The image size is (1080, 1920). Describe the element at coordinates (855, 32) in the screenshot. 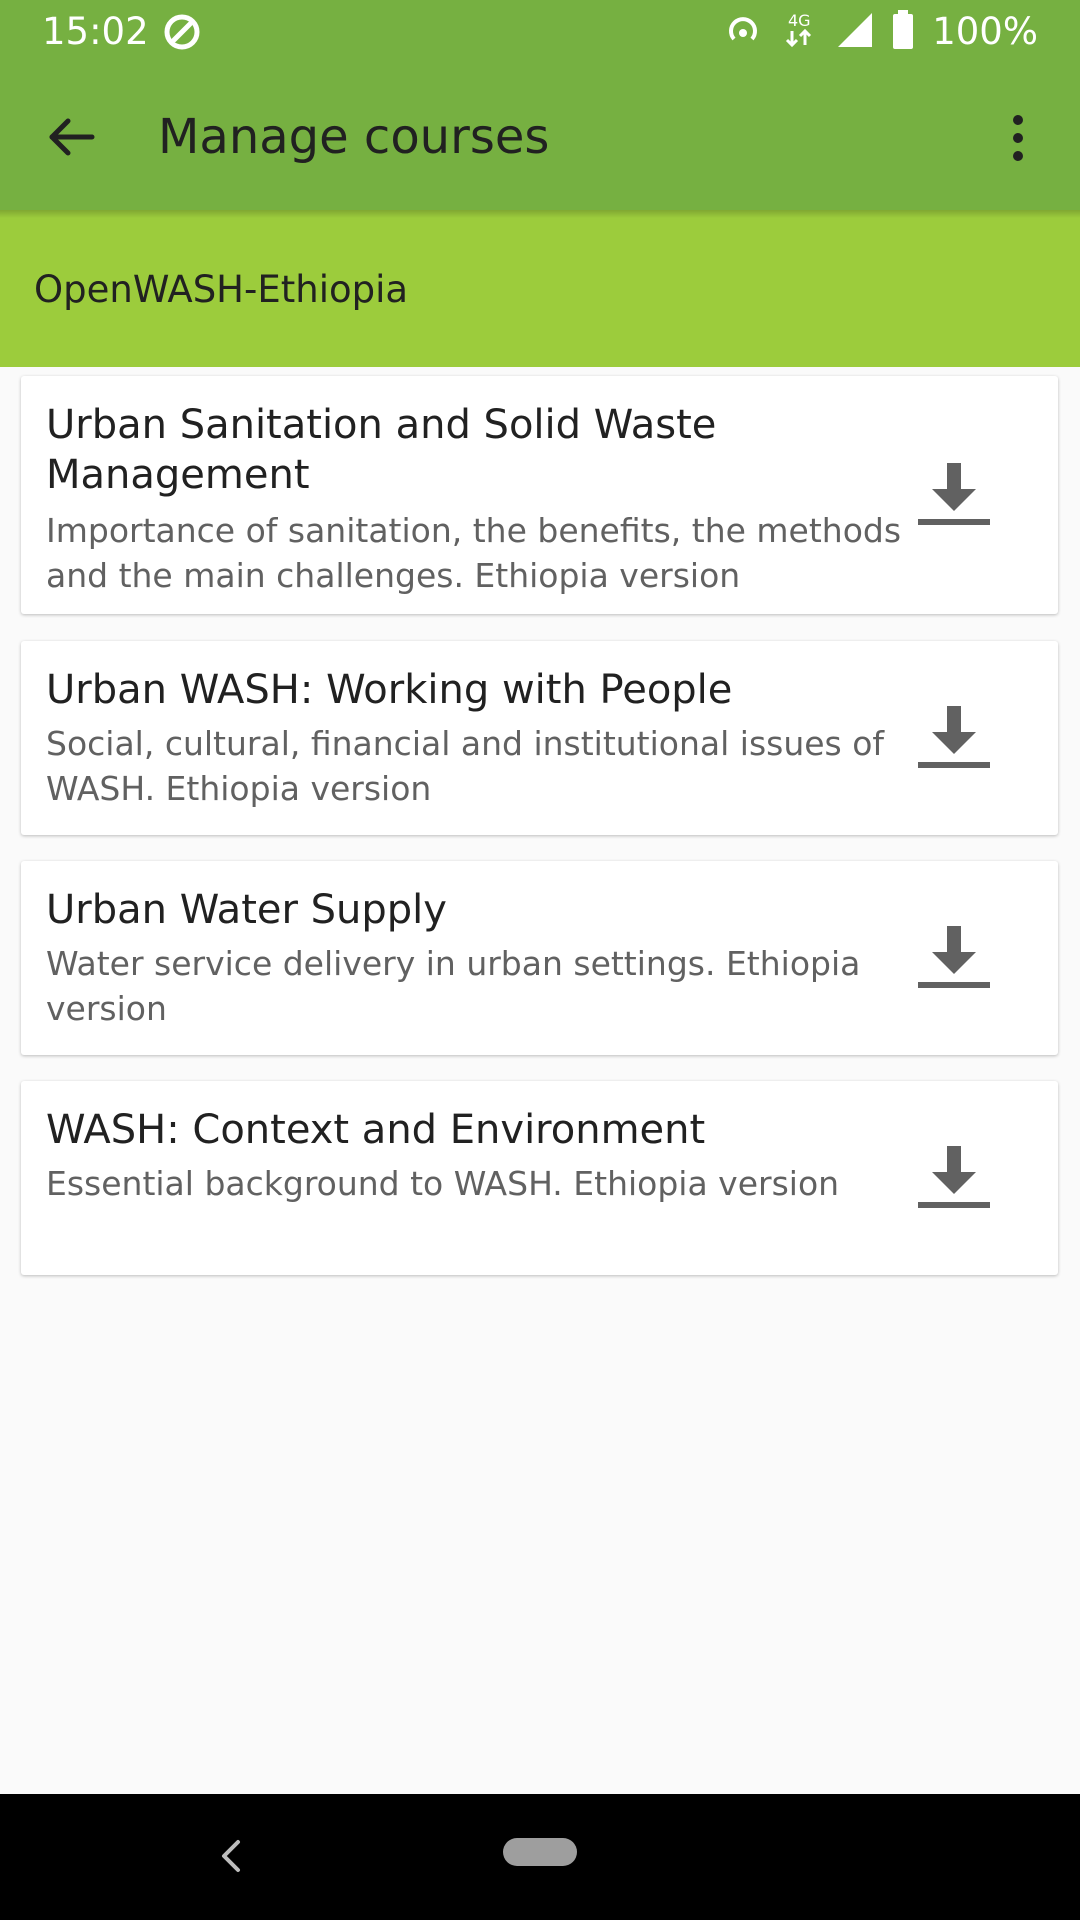

I see `signal-icon` at that location.